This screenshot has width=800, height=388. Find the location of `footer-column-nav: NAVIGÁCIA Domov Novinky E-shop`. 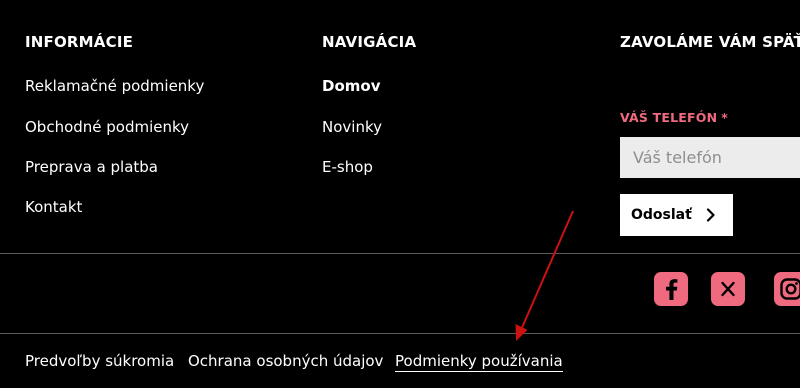

footer-column-nav: NAVIGÁCIA Domov Novinky E-shop is located at coordinates (369, 104).